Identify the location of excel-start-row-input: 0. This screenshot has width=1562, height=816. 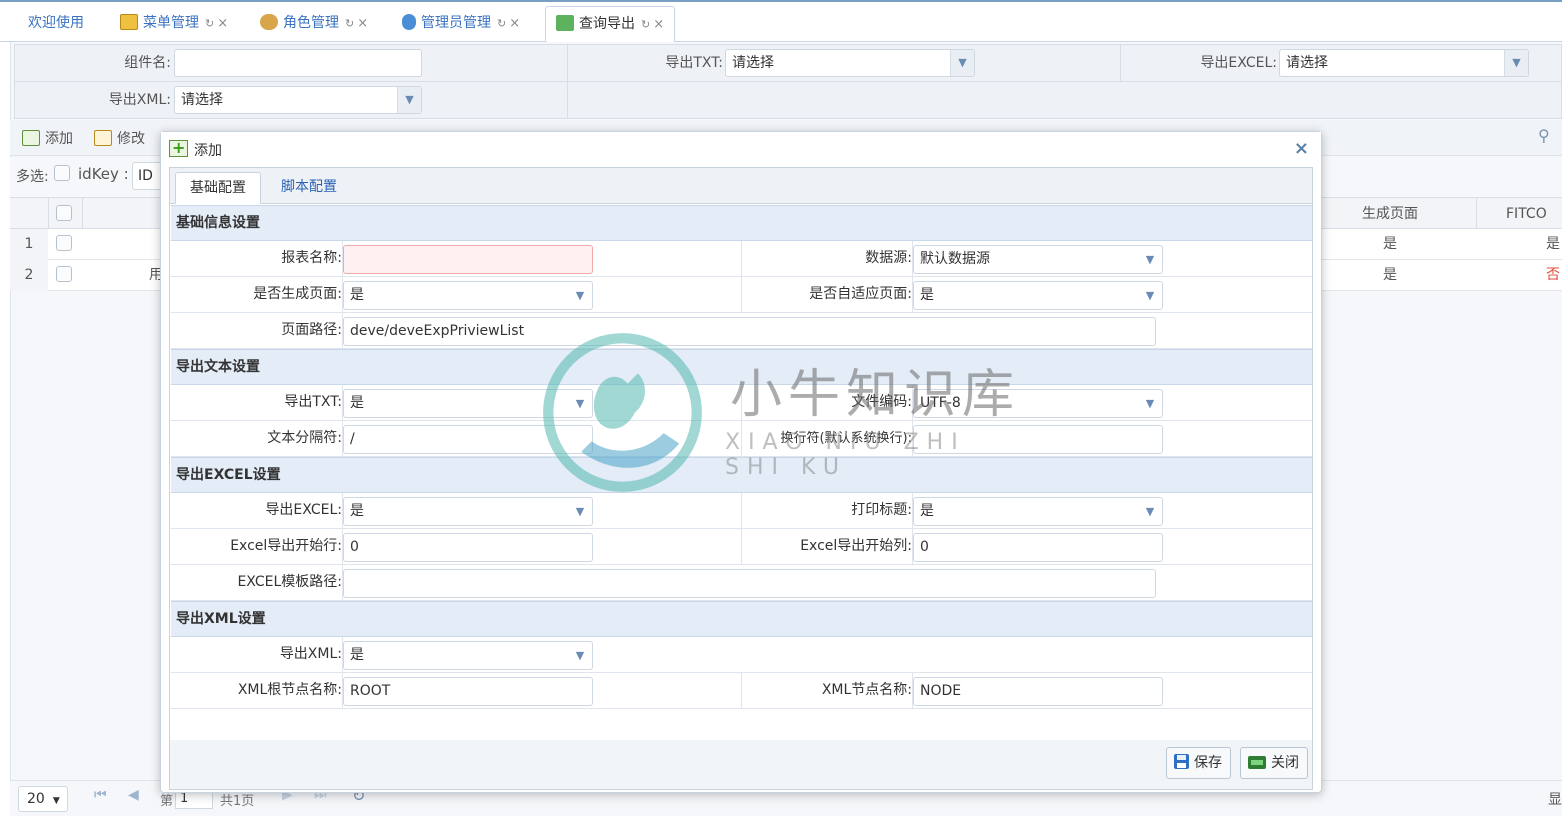
(468, 547).